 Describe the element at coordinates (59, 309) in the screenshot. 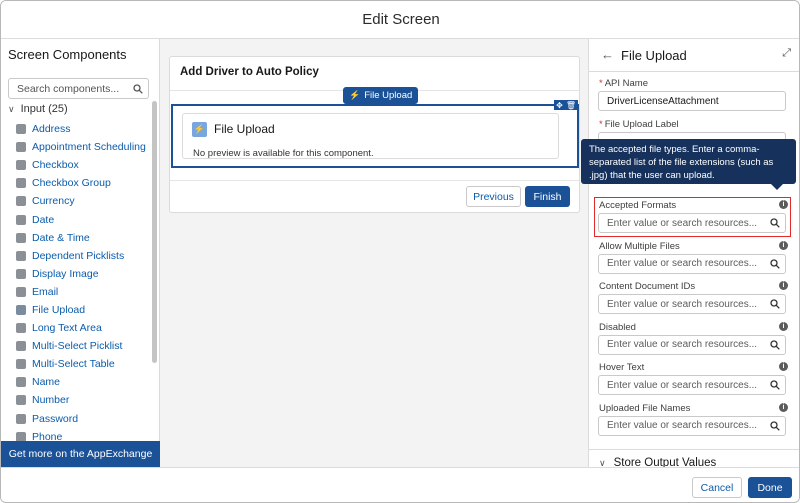

I see `component-item-label: File Upload` at that location.